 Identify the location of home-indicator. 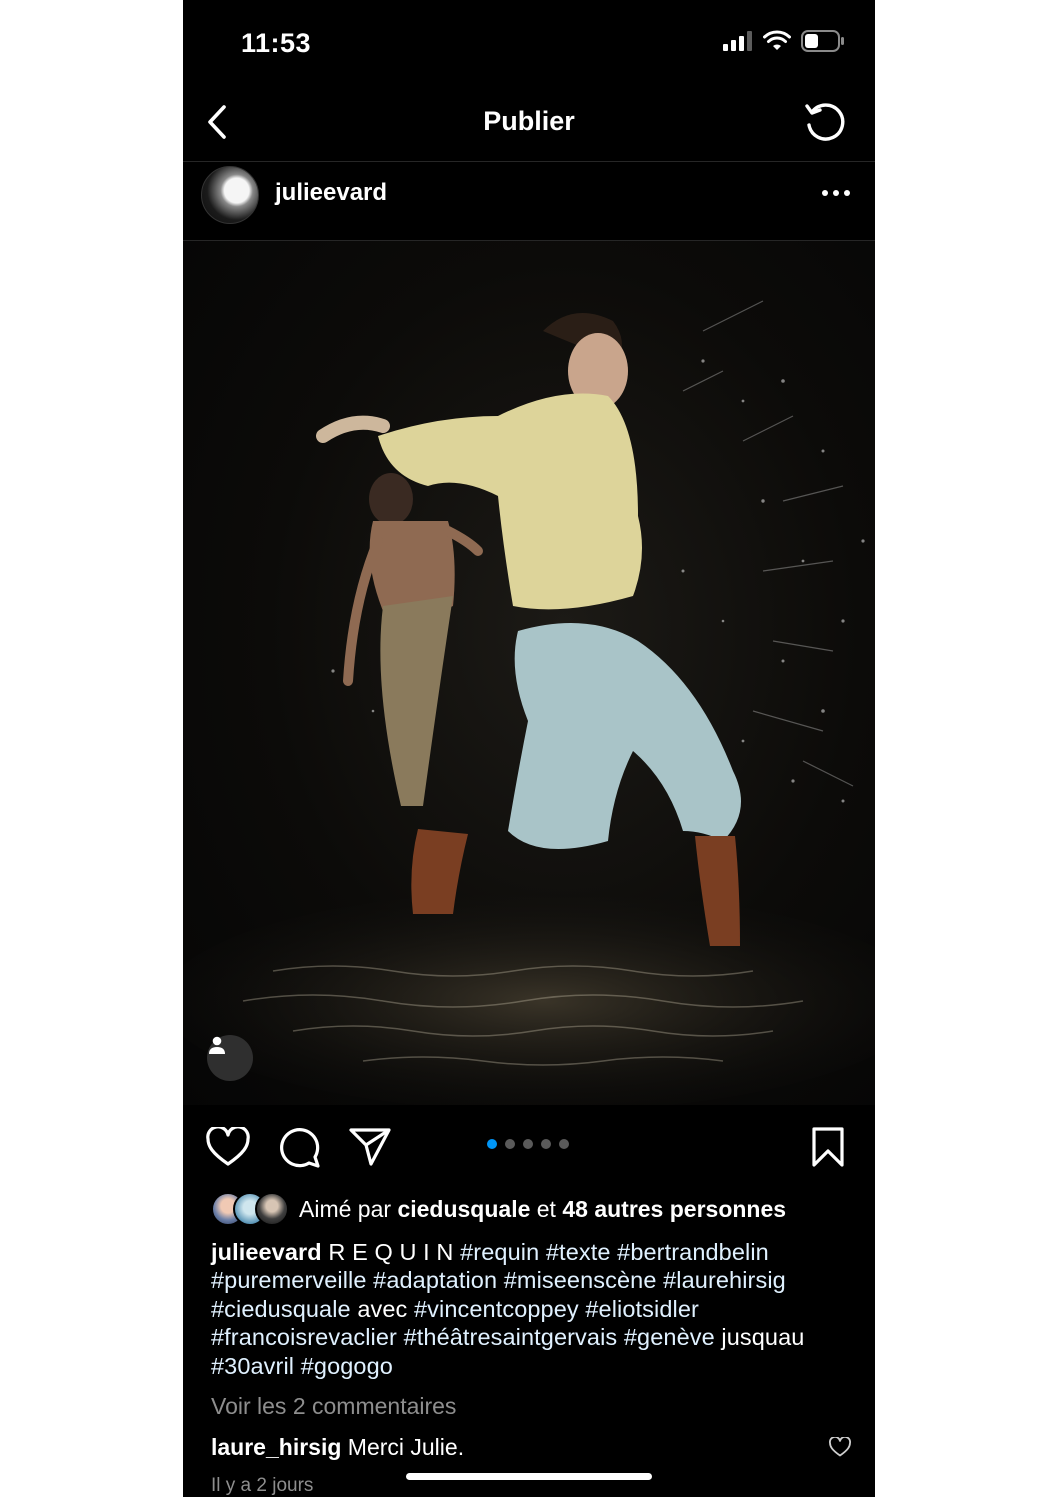
(529, 1476).